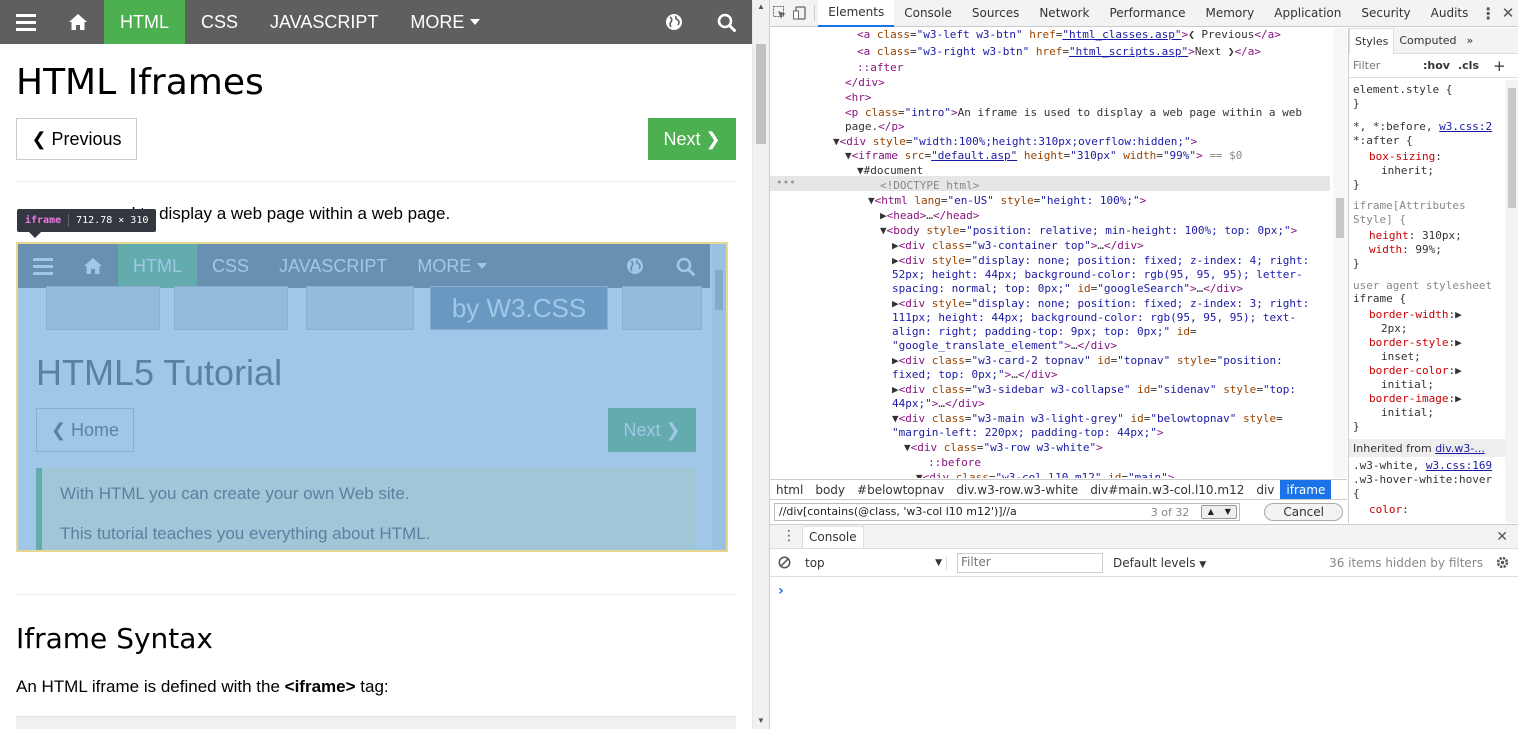  Describe the element at coordinates (786, 183) in the screenshot. I see `node-options-icon: •••` at that location.